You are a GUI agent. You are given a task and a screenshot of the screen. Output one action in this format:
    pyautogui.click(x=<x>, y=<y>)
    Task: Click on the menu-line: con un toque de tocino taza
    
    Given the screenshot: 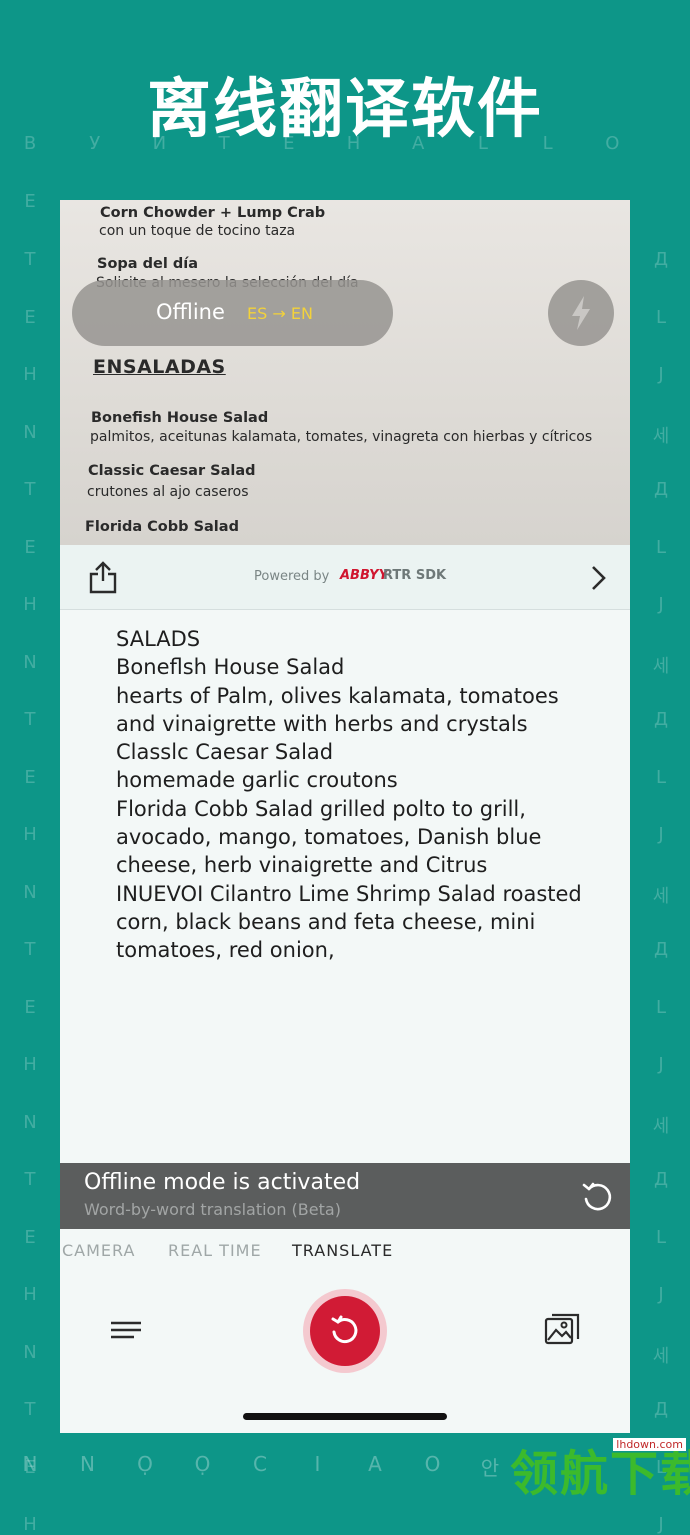 What is the action you would take?
    pyautogui.click(x=197, y=231)
    